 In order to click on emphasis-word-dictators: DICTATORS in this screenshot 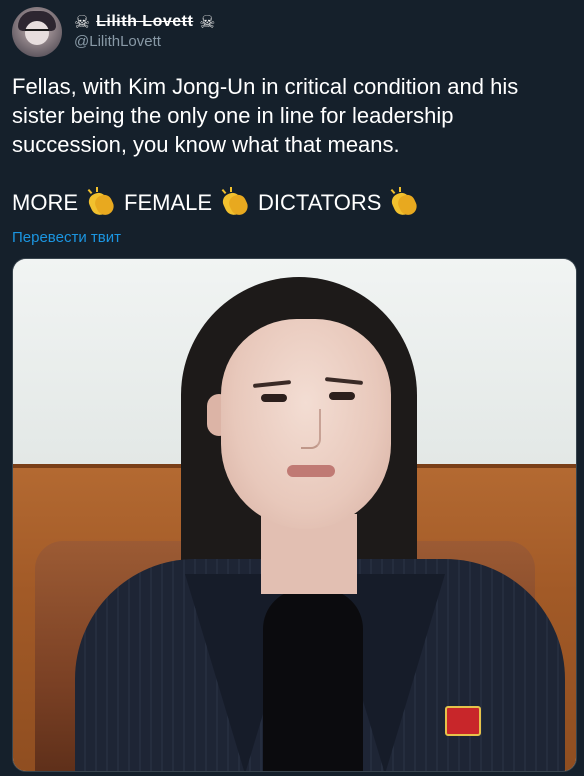, I will do `click(320, 202)`.